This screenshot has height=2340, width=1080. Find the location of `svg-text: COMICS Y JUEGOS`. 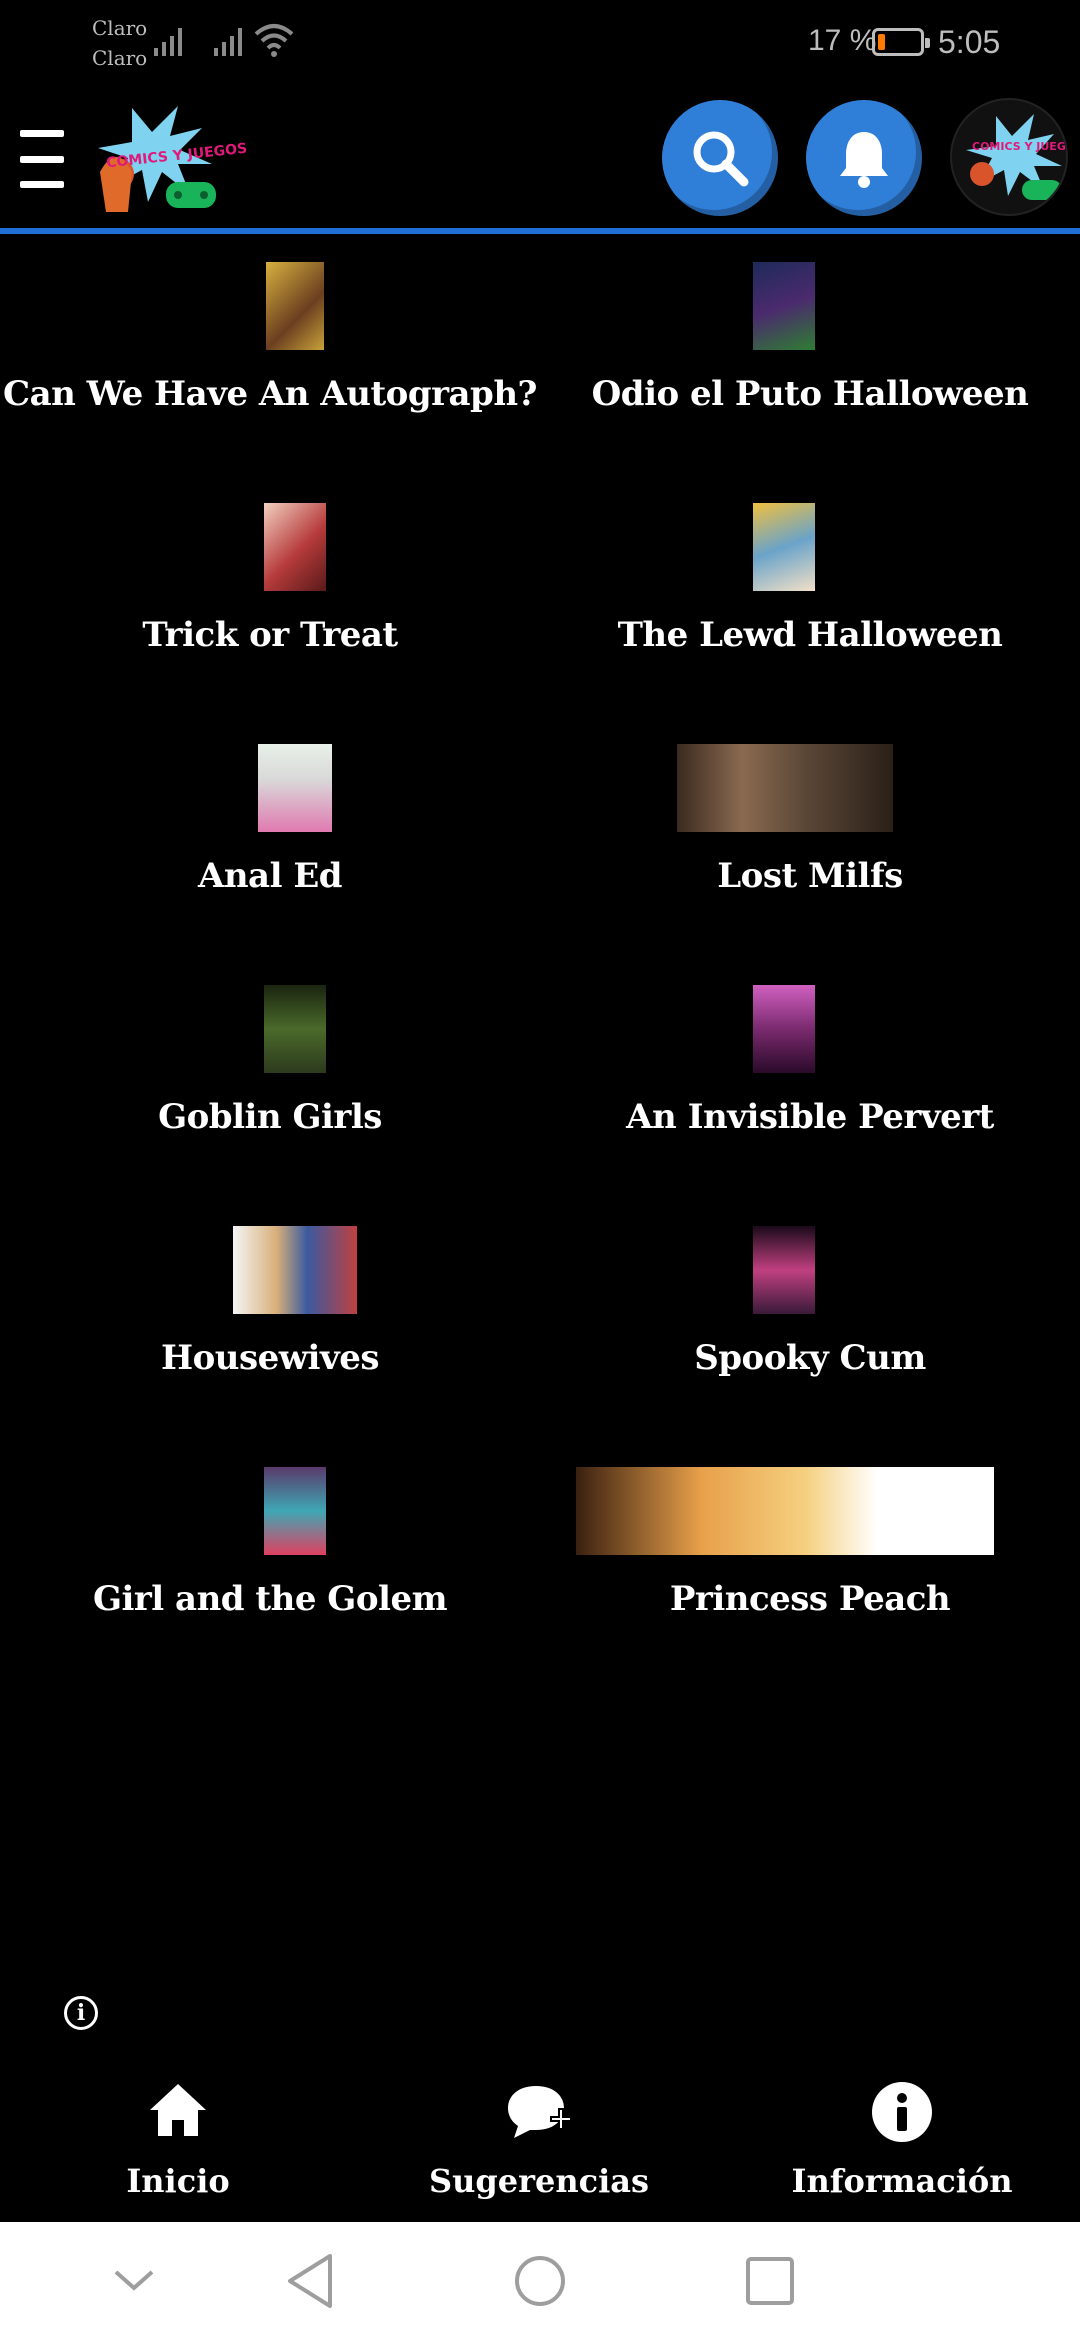

svg-text: COMICS Y JUEGOS is located at coordinates (1020, 146).